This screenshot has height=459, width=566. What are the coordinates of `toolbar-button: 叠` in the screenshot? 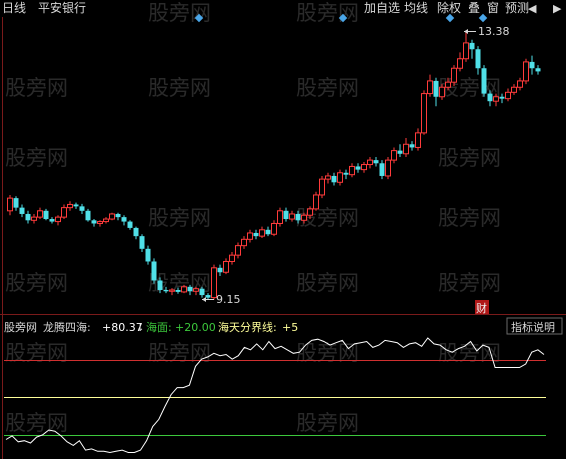 It's located at (474, 8).